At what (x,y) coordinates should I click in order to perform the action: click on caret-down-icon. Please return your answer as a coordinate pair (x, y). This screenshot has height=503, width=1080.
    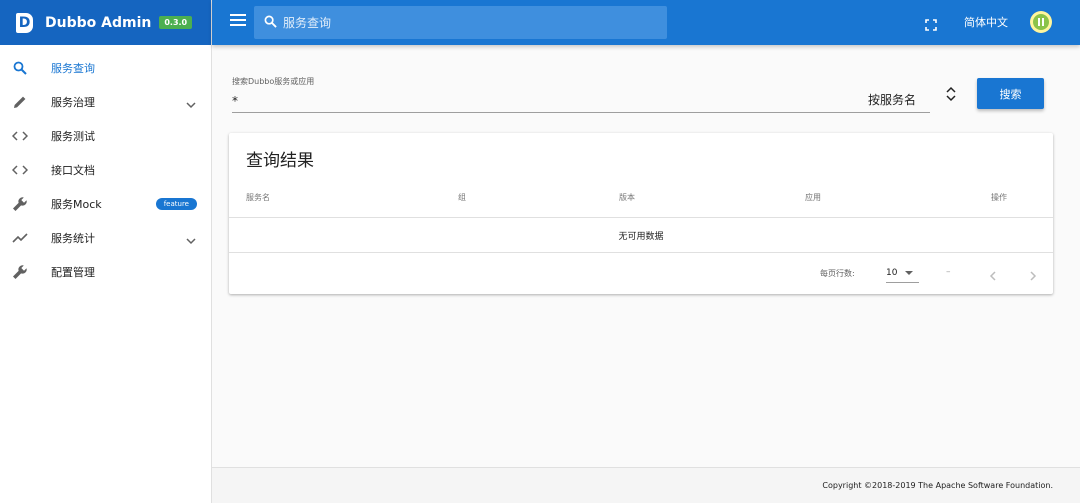
    Looking at the image, I should click on (909, 272).